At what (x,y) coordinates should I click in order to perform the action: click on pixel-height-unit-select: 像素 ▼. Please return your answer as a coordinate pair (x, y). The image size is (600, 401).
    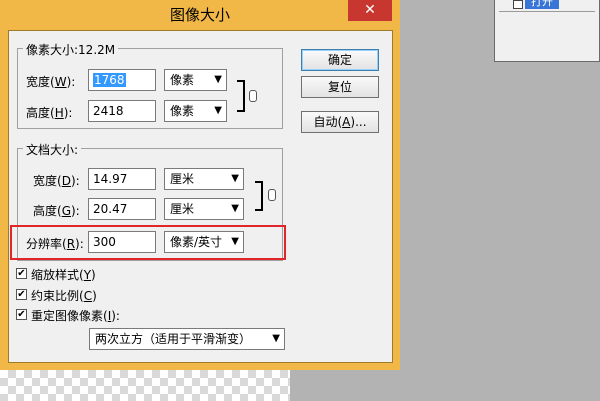
    Looking at the image, I should click on (195, 111).